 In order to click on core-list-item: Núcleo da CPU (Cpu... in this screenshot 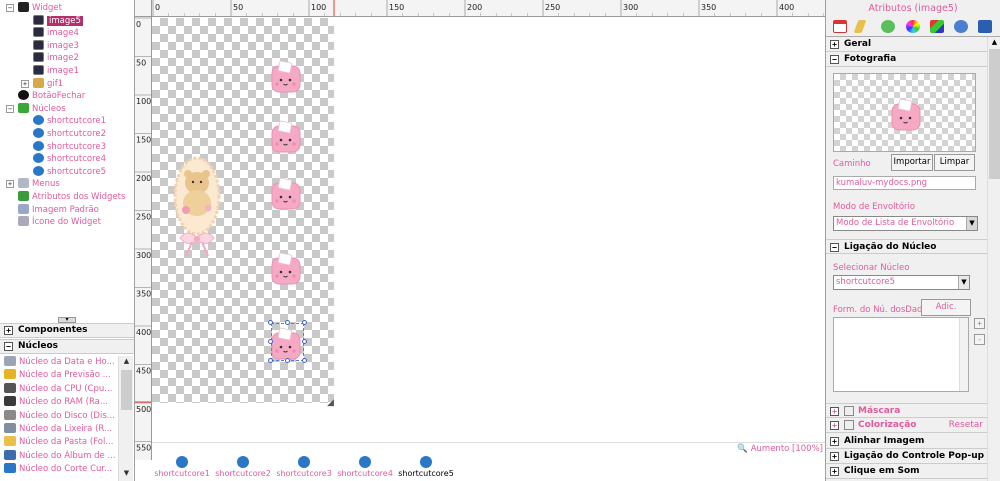, I will do `click(59, 389)`.